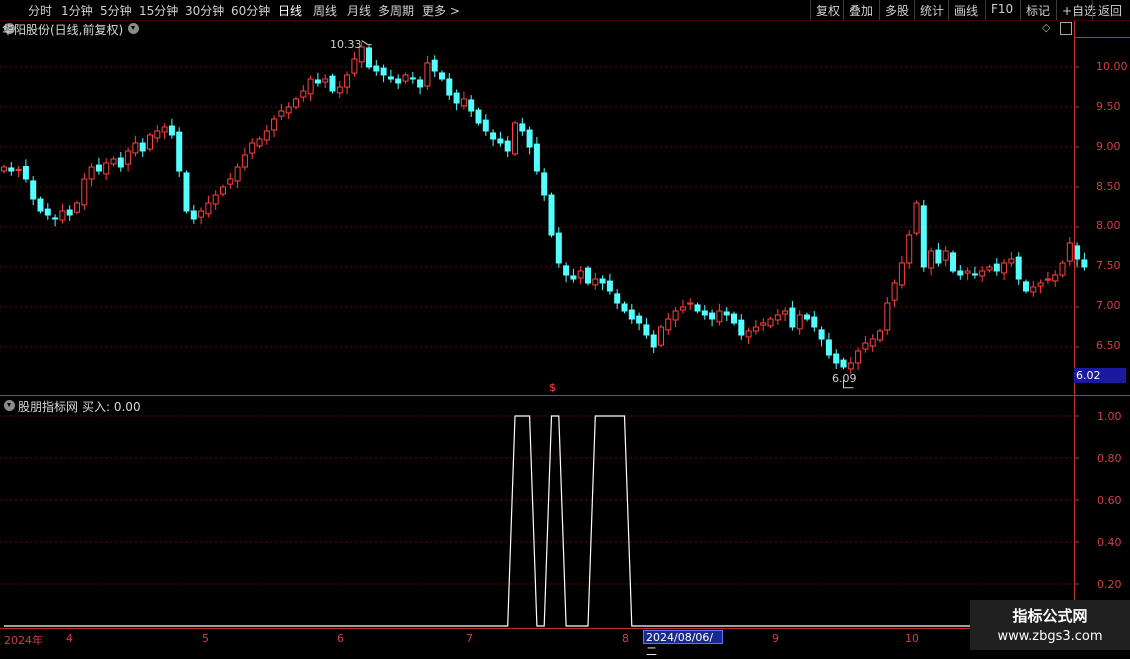 This screenshot has height=659, width=1130. What do you see at coordinates (1108, 146) in the screenshot?
I see `y-tick-label: 9.00` at bounding box center [1108, 146].